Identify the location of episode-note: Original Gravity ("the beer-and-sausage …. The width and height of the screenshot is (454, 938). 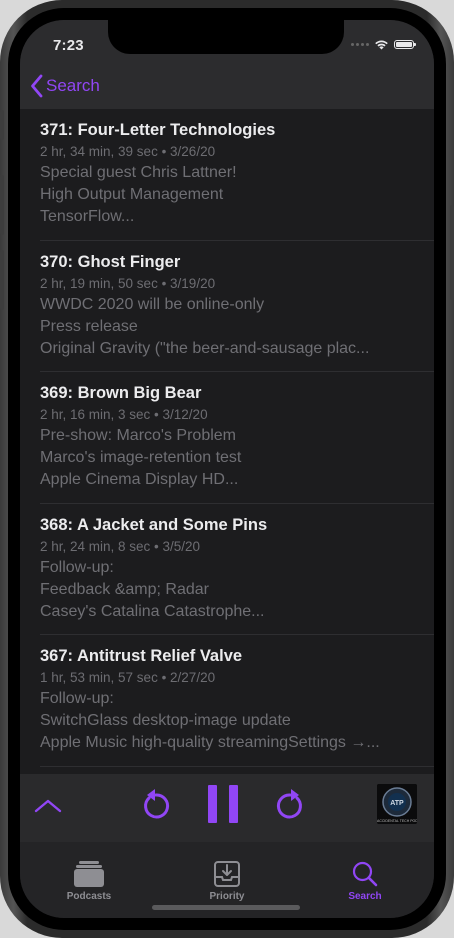
(205, 348).